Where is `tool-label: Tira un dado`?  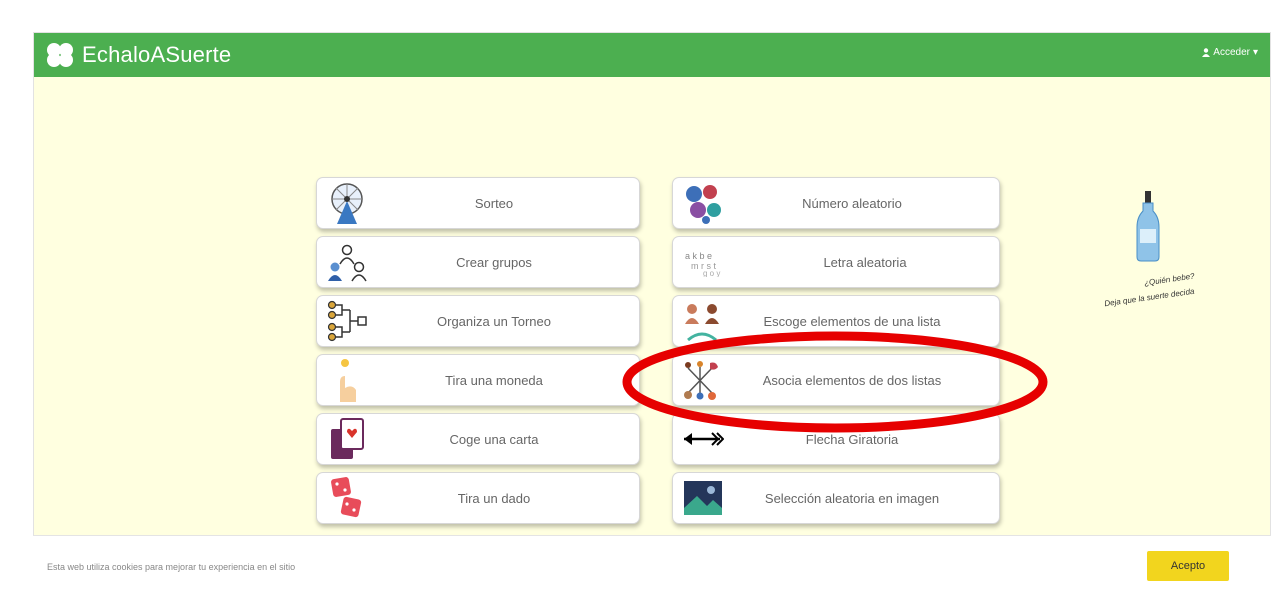 tool-label: Tira un dado is located at coordinates (494, 498).